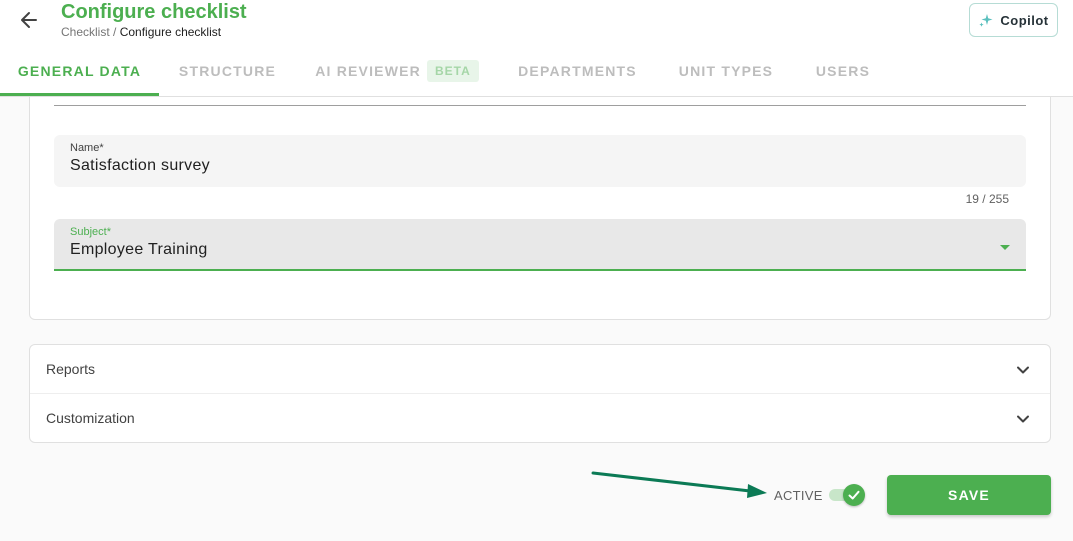  I want to click on annotation-arrow, so click(679, 484).